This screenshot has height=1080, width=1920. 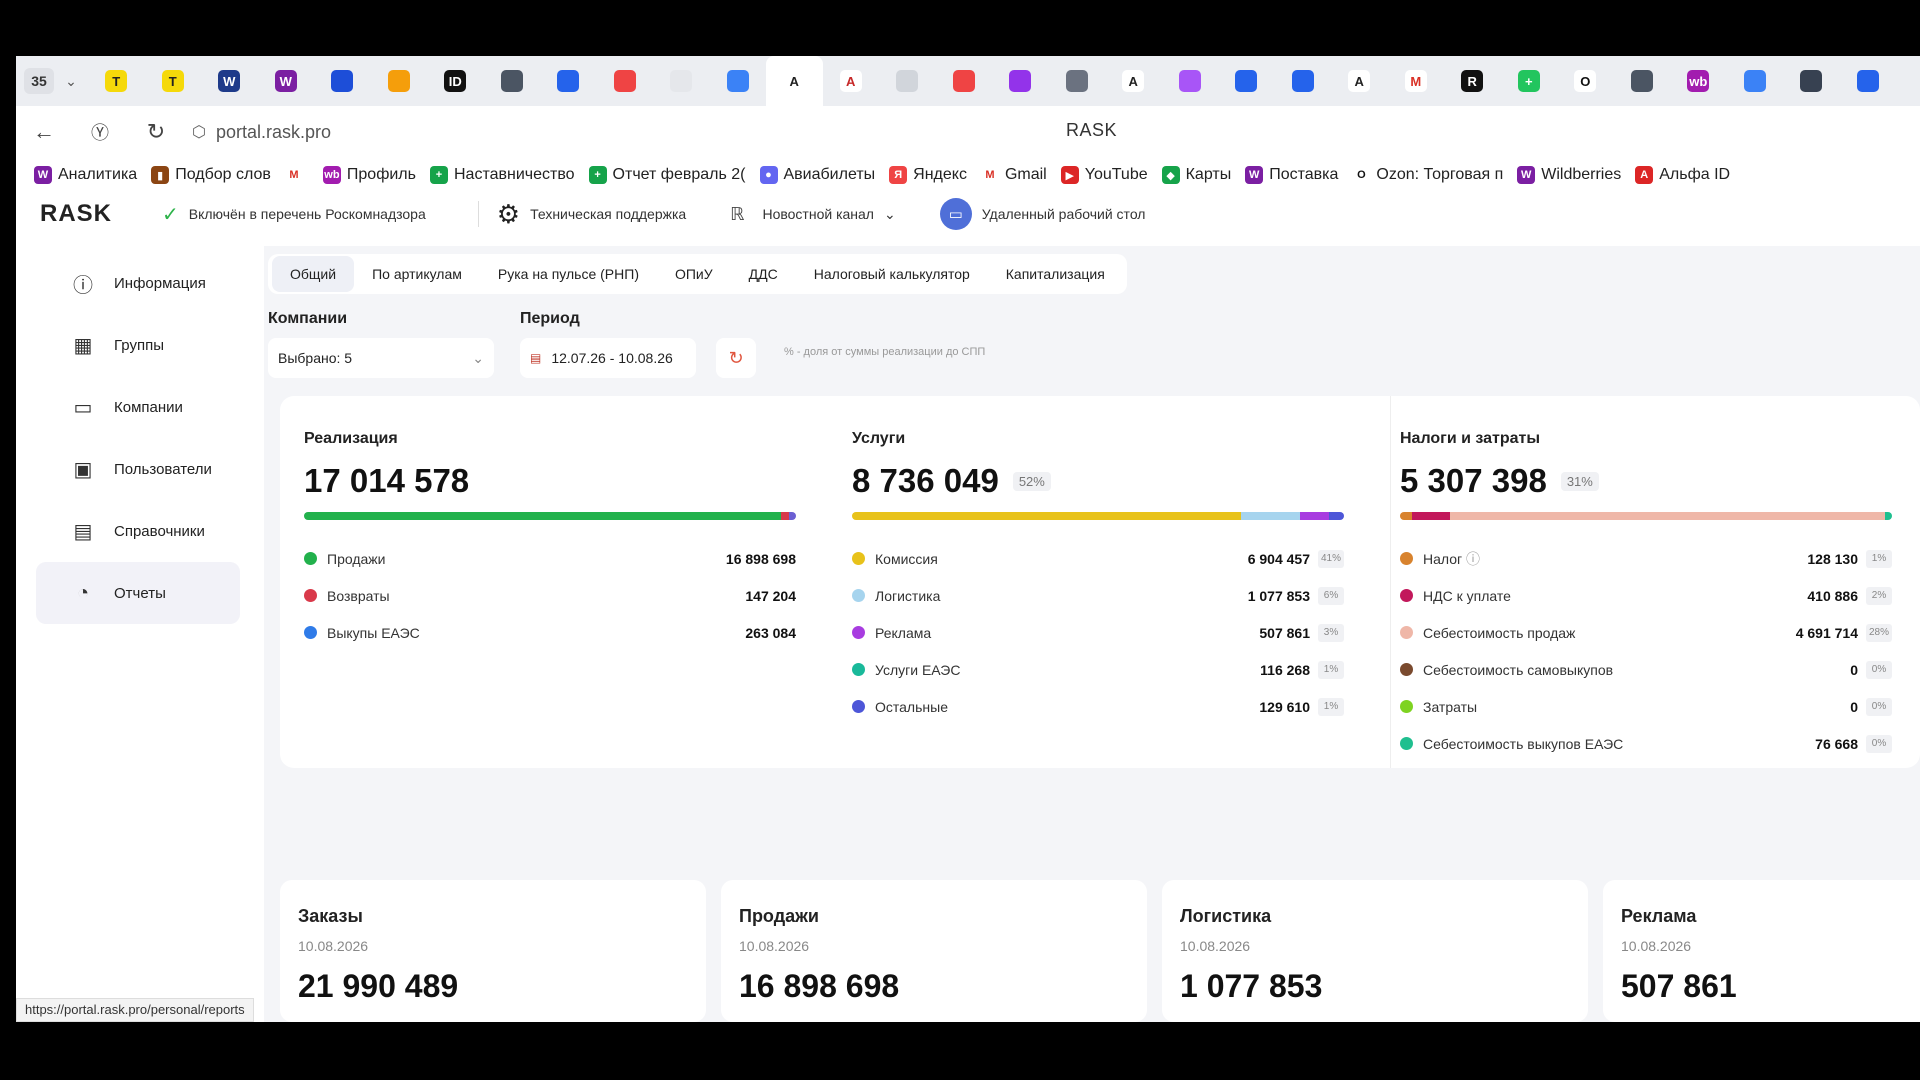 What do you see at coordinates (1682, 175) in the screenshot?
I see `bookmark-item: A Альфа ID` at bounding box center [1682, 175].